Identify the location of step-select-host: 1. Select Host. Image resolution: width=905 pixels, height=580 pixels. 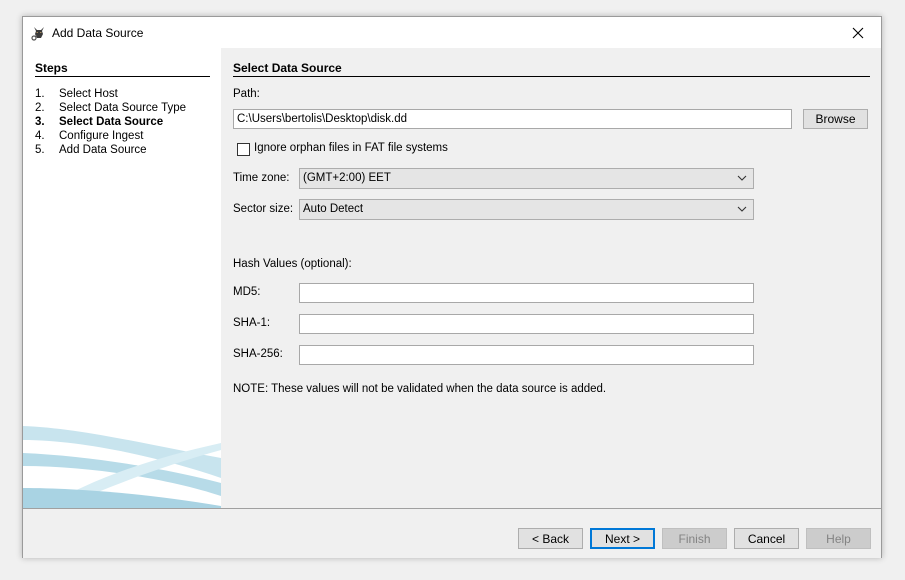
(110, 94).